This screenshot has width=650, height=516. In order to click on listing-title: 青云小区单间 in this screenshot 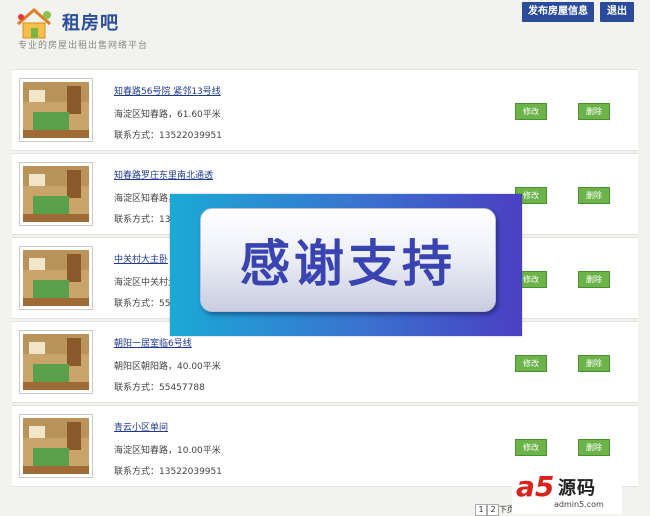, I will do `click(141, 426)`.